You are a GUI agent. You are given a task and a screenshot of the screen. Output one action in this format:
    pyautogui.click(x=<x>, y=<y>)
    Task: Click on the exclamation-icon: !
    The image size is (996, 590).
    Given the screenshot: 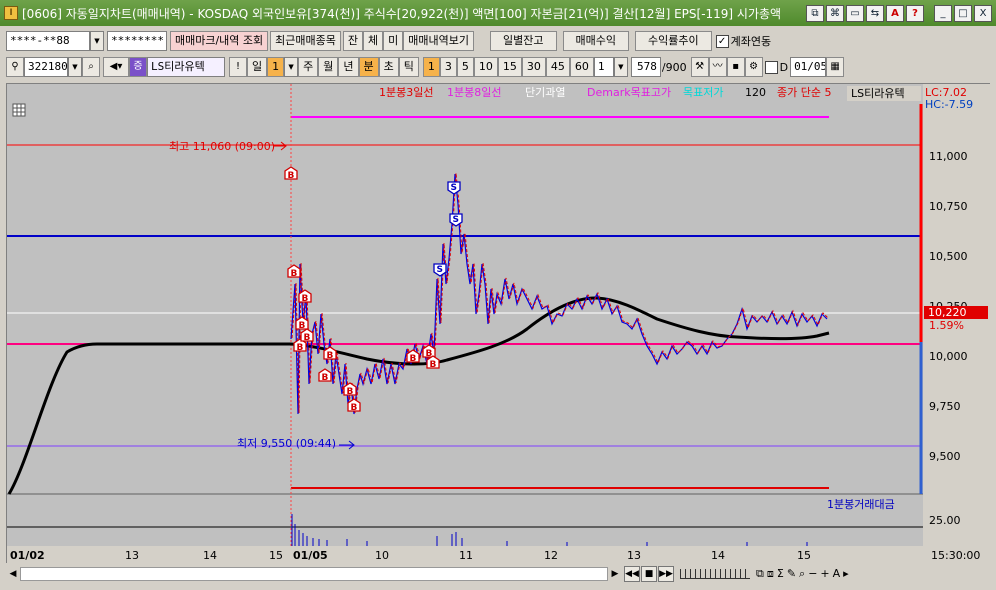 What is the action you would take?
    pyautogui.click(x=238, y=67)
    